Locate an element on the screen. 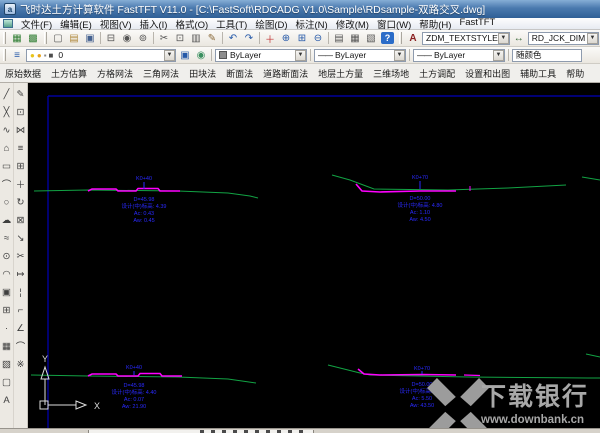 This screenshot has height=433, width=600. zoom-realtime-icon: ⊕ is located at coordinates (286, 38).